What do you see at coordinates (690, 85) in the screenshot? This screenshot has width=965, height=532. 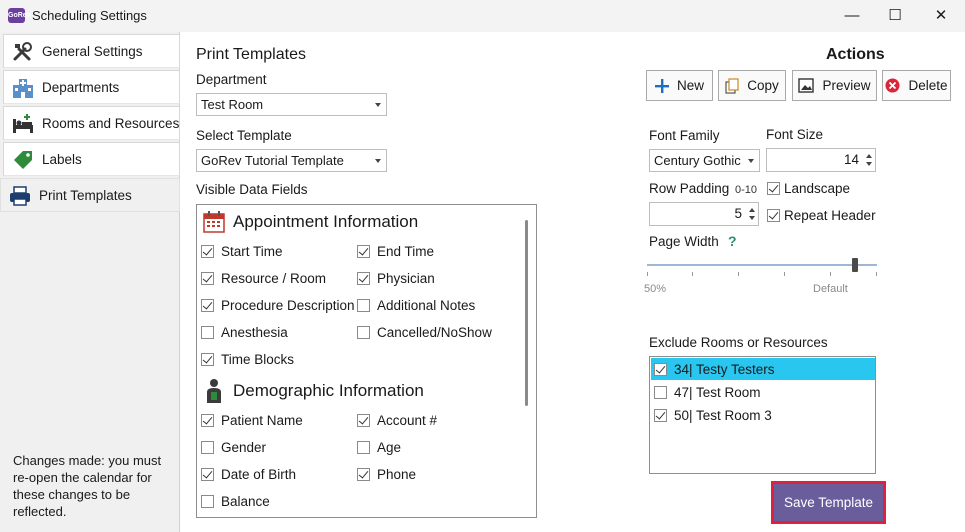 I see `new-button-label: New` at bounding box center [690, 85].